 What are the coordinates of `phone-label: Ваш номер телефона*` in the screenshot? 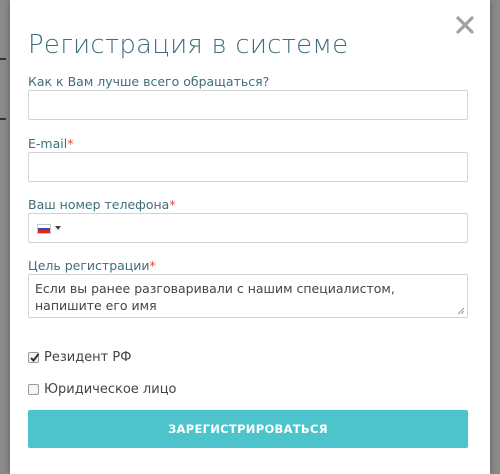 It's located at (102, 204).